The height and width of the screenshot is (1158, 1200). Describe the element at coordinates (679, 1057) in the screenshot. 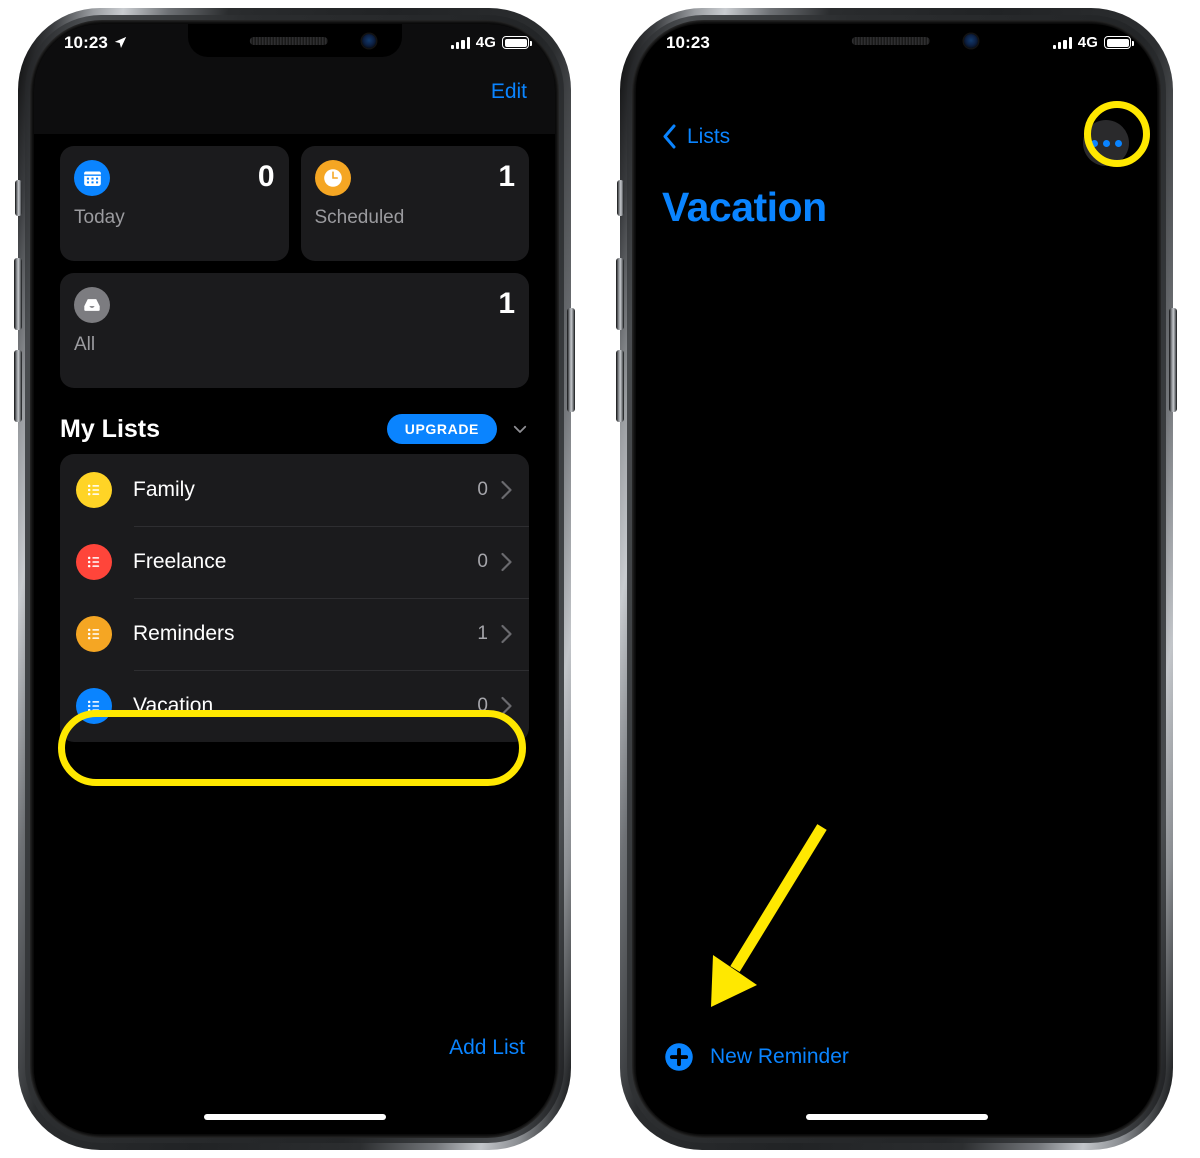

I see `plus-circle-icon` at that location.